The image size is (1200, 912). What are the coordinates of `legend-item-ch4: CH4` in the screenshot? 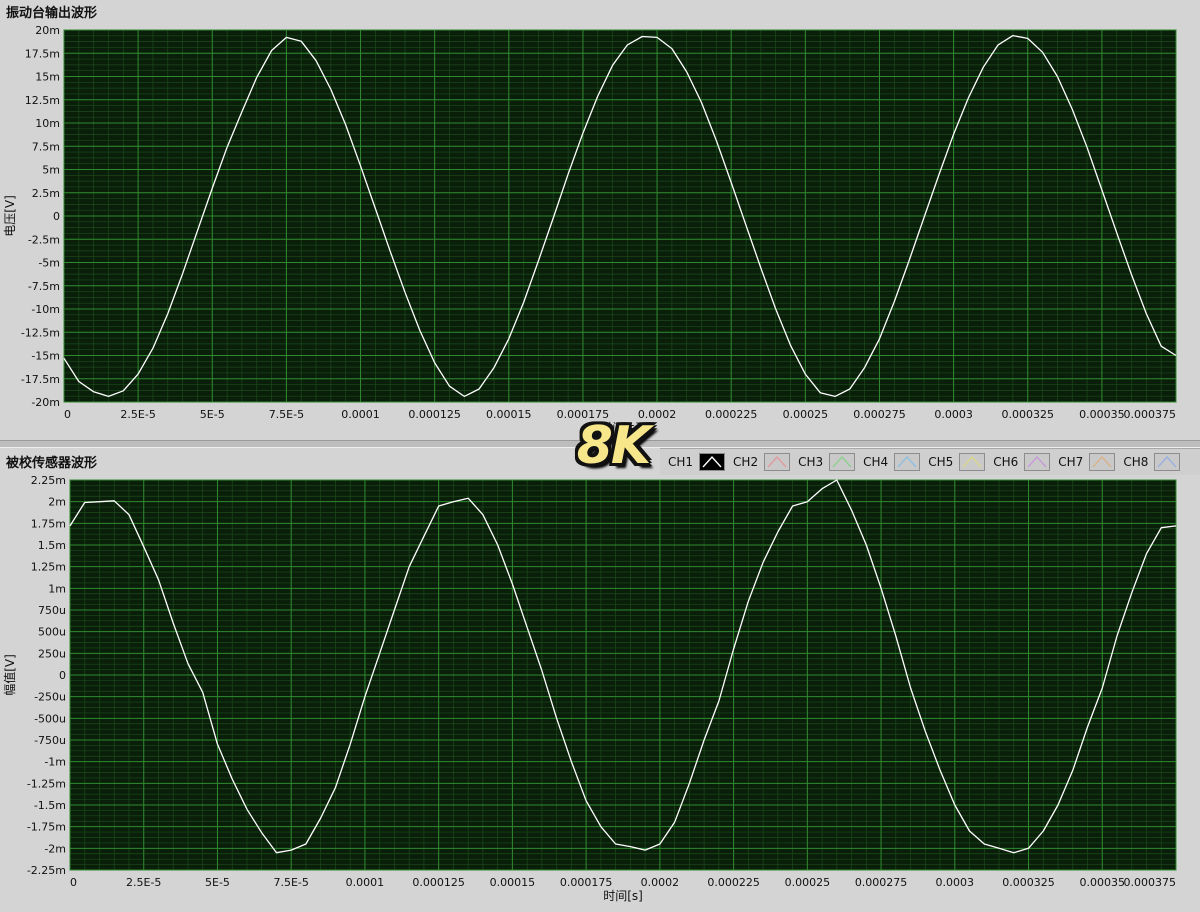 It's located at (892, 462).